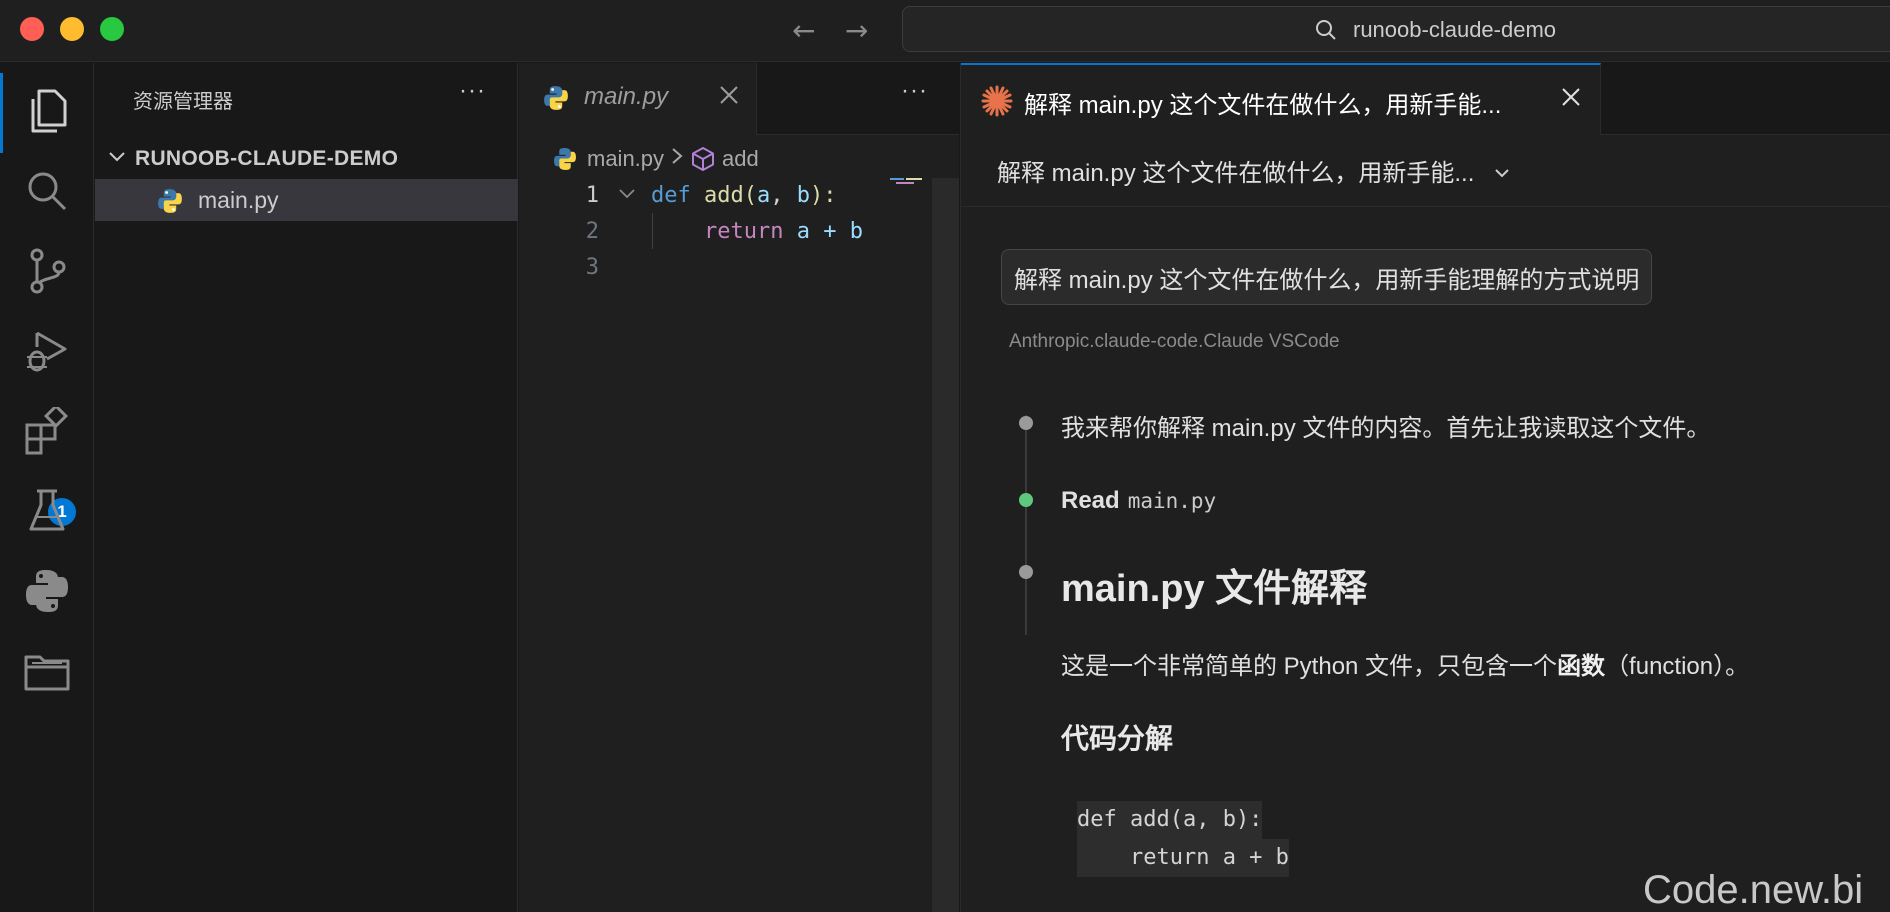 The height and width of the screenshot is (912, 1890). I want to click on command-center-search: runoob-claude-demo, so click(1396, 29).